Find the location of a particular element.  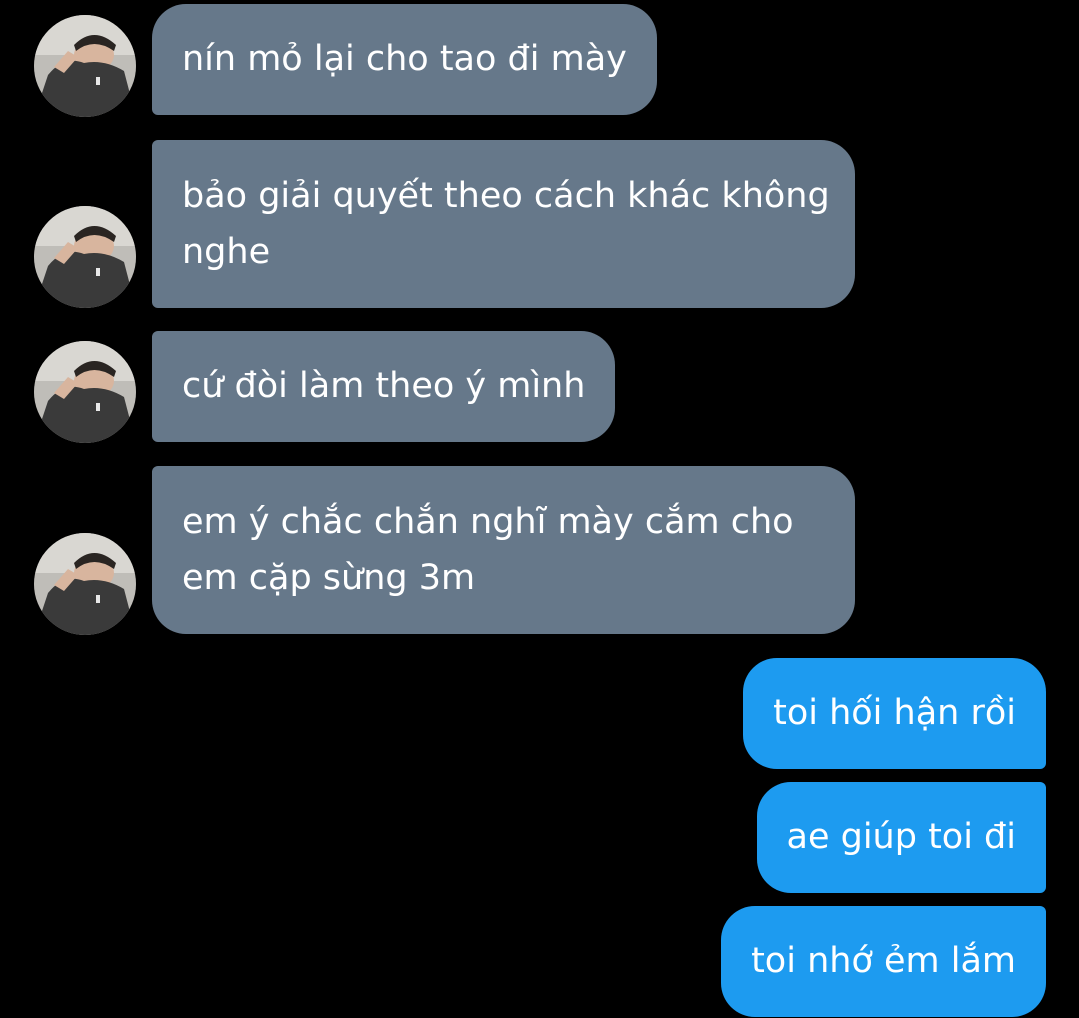

message-text: cứ đòi làm theo ý mình is located at coordinates (384, 386).